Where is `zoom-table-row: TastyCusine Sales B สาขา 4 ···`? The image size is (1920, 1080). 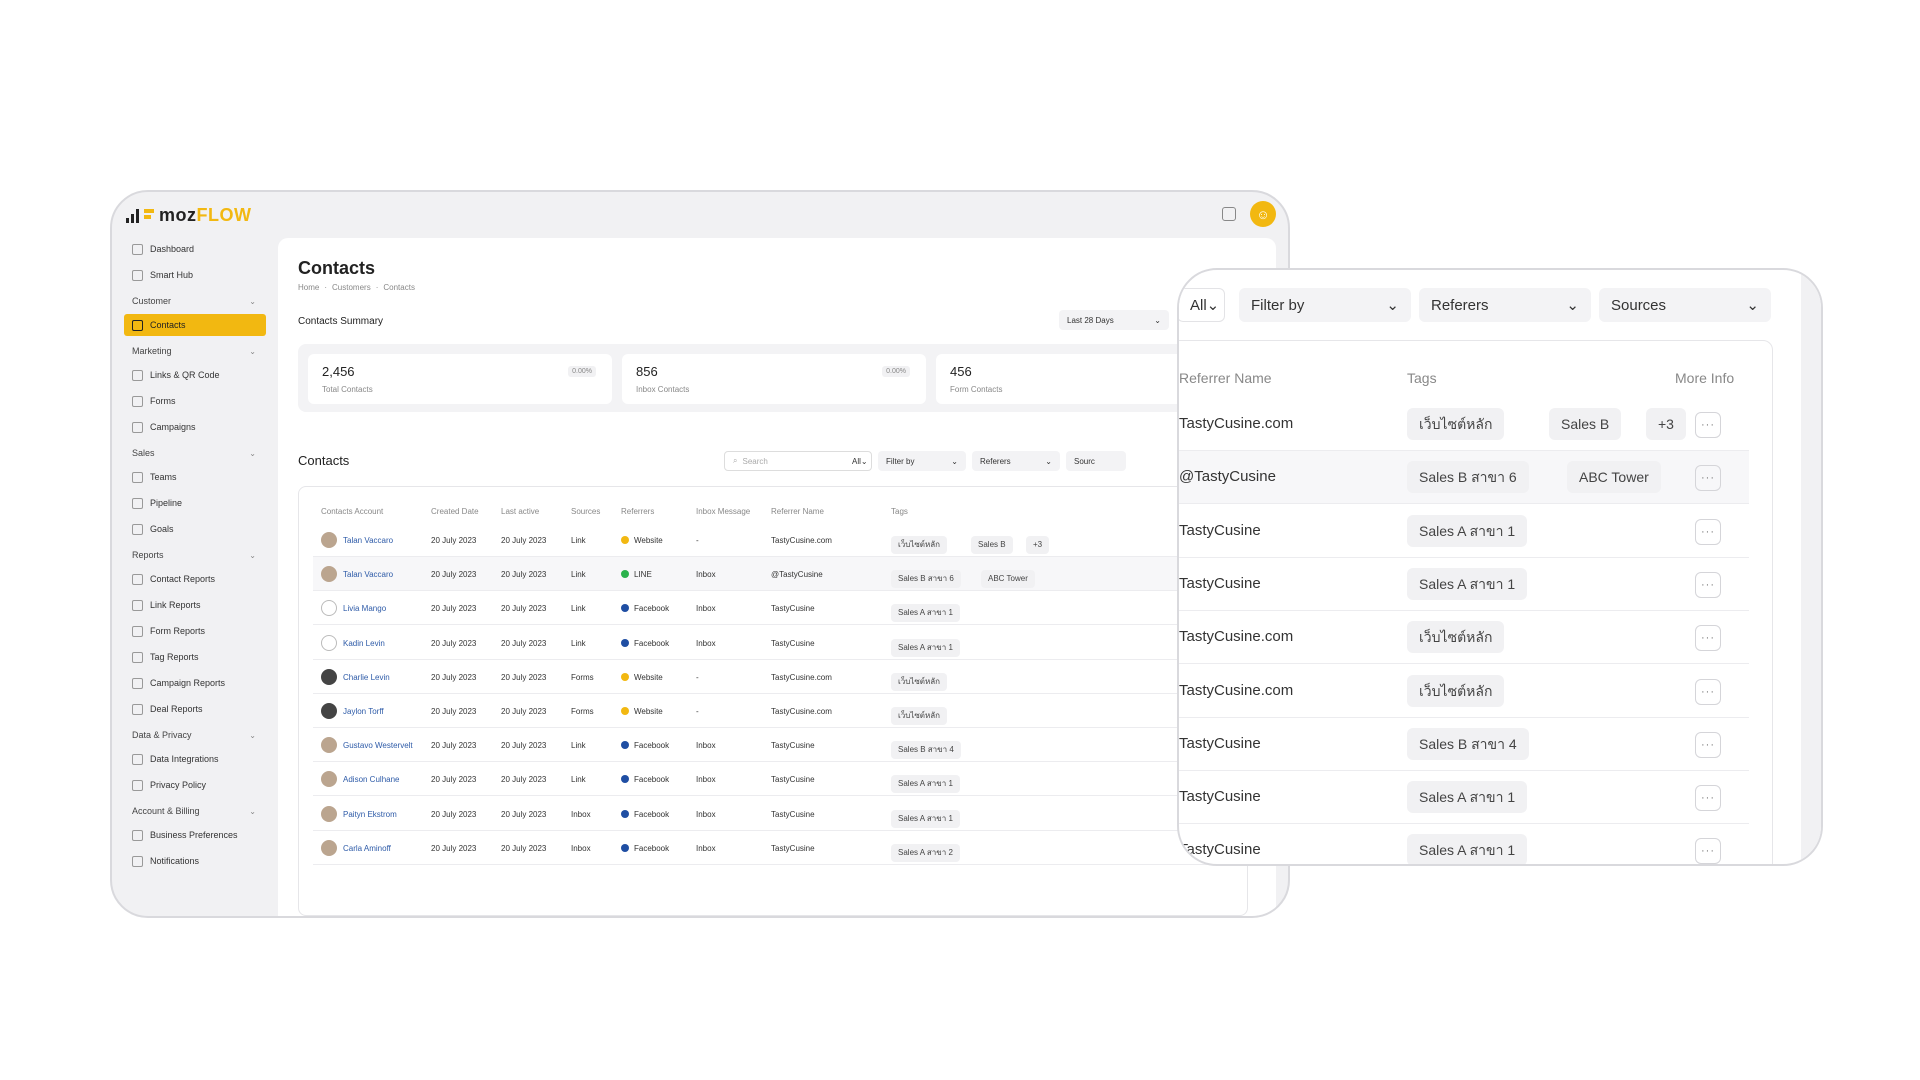
zoom-table-row: TastyCusine Sales B สาขา 4 ··· is located at coordinates (1464, 744).